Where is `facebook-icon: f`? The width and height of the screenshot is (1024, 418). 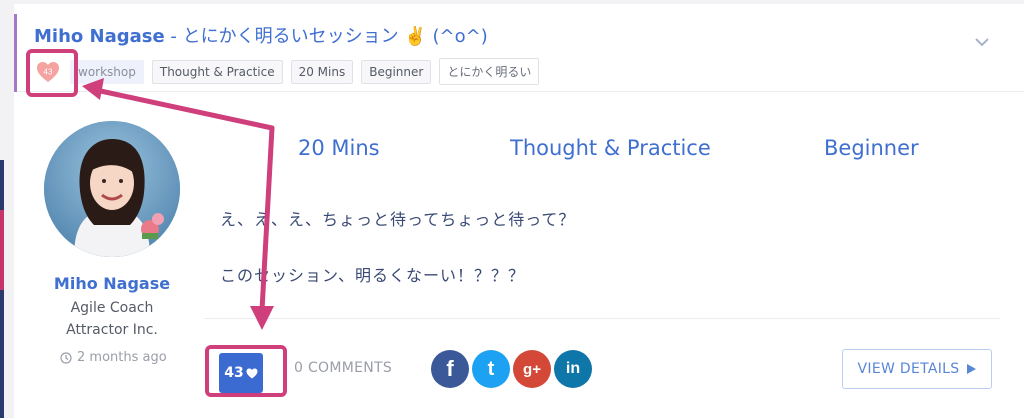
facebook-icon: f is located at coordinates (450, 368).